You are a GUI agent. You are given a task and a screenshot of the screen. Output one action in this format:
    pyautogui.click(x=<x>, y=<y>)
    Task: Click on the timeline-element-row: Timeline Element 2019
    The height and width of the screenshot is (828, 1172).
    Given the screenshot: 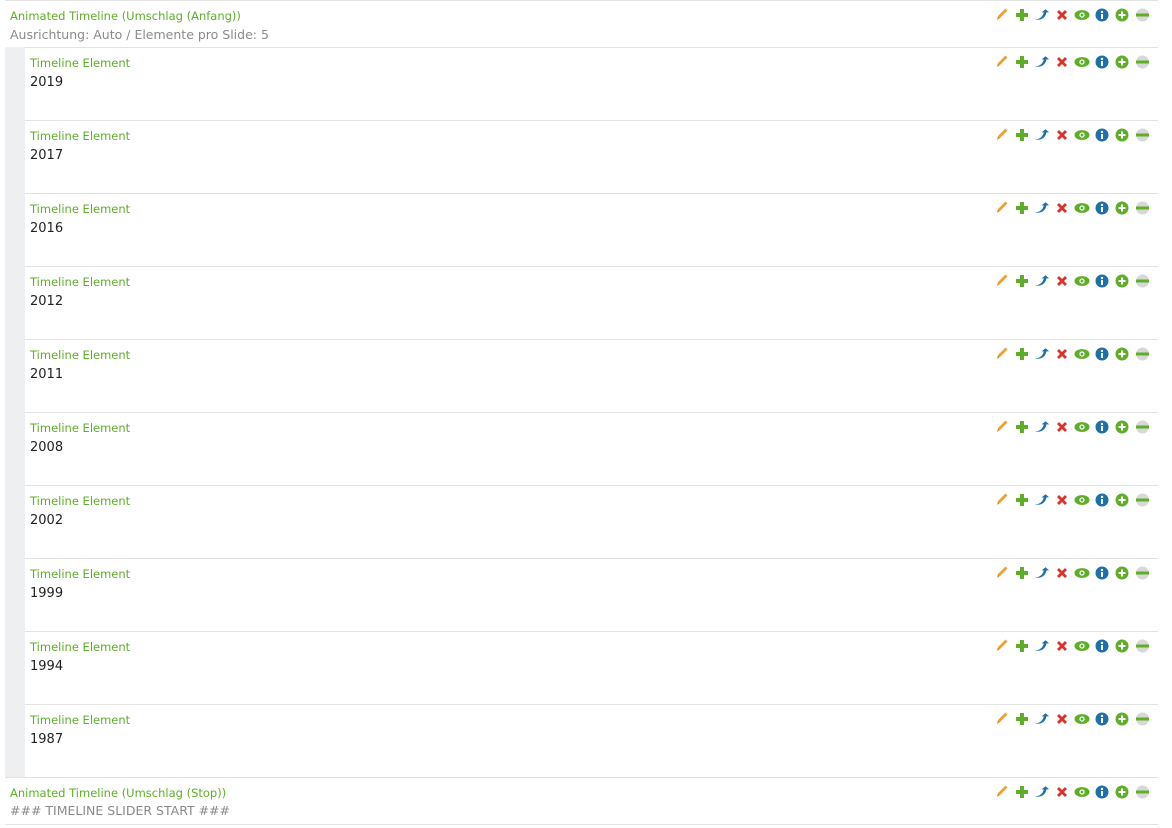 What is the action you would take?
    pyautogui.click(x=591, y=83)
    